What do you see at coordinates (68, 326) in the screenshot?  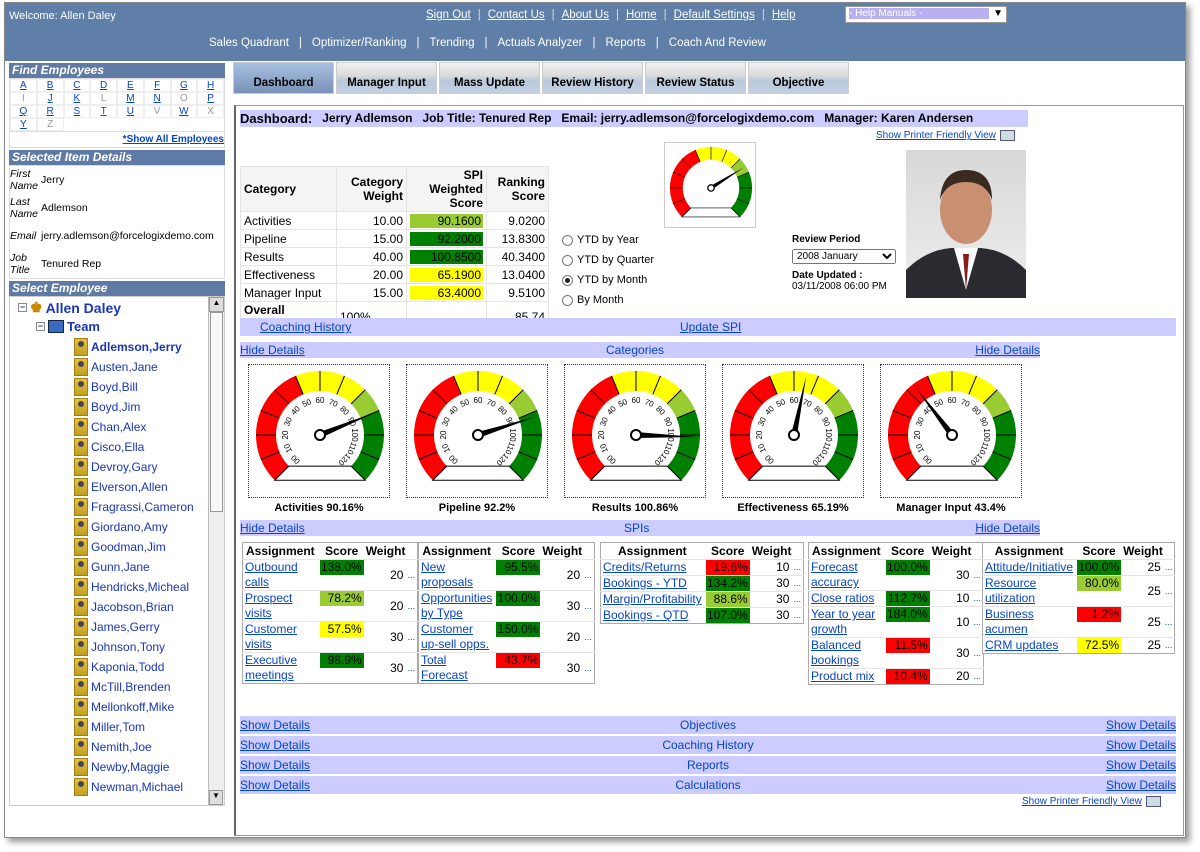 I see `tree-team: − Team` at bounding box center [68, 326].